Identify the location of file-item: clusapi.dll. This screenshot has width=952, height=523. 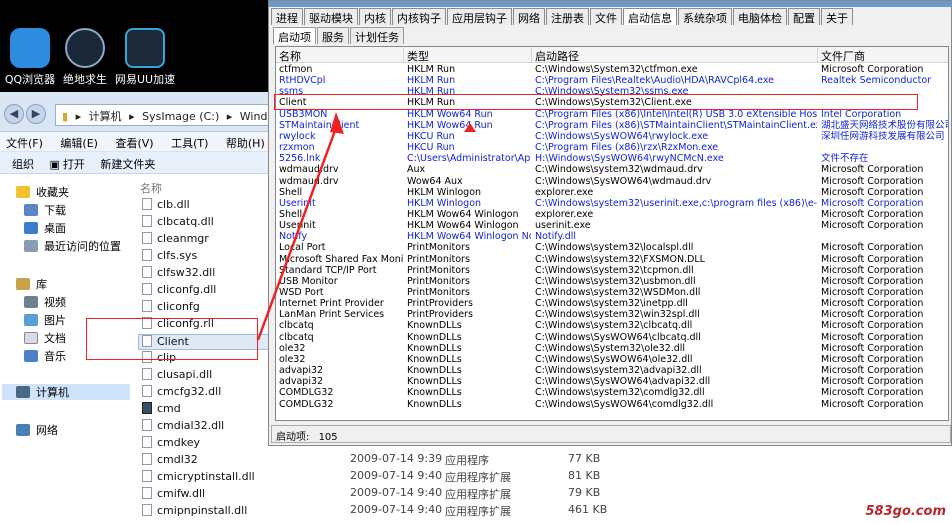
(177, 376).